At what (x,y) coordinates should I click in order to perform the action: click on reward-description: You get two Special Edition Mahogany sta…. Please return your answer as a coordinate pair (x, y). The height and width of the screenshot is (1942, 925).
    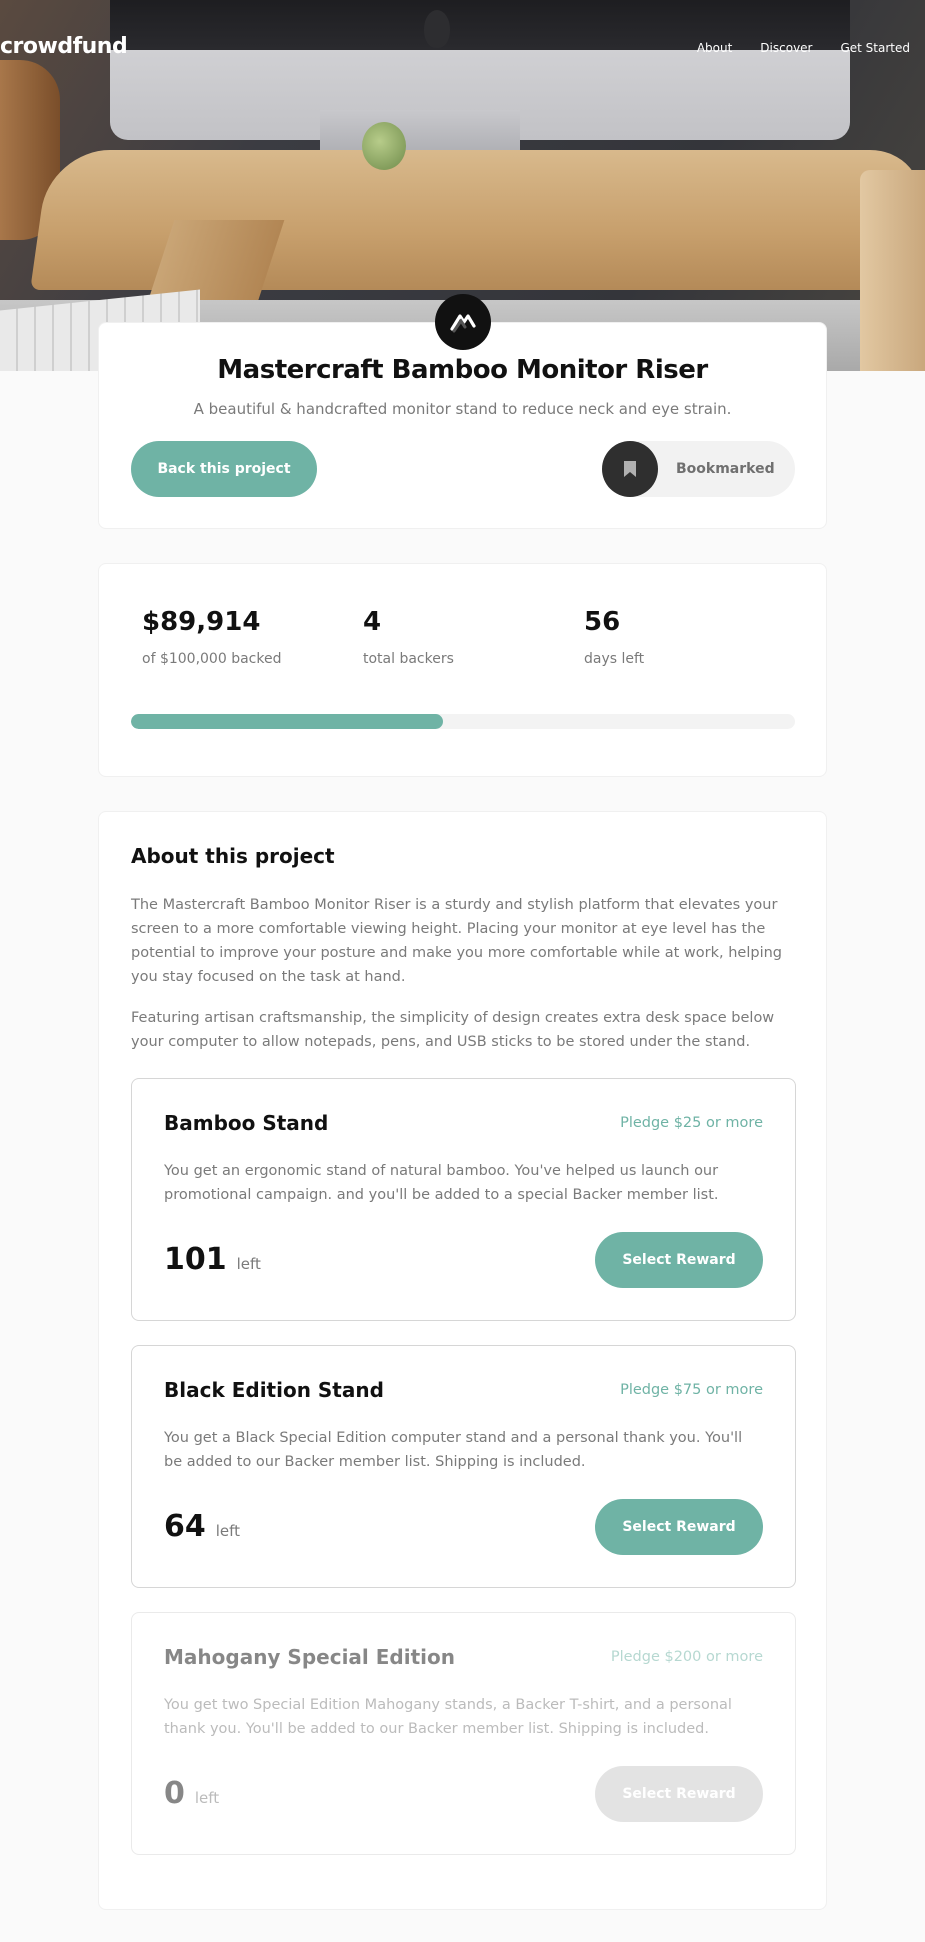
    Looking at the image, I should click on (448, 1717).